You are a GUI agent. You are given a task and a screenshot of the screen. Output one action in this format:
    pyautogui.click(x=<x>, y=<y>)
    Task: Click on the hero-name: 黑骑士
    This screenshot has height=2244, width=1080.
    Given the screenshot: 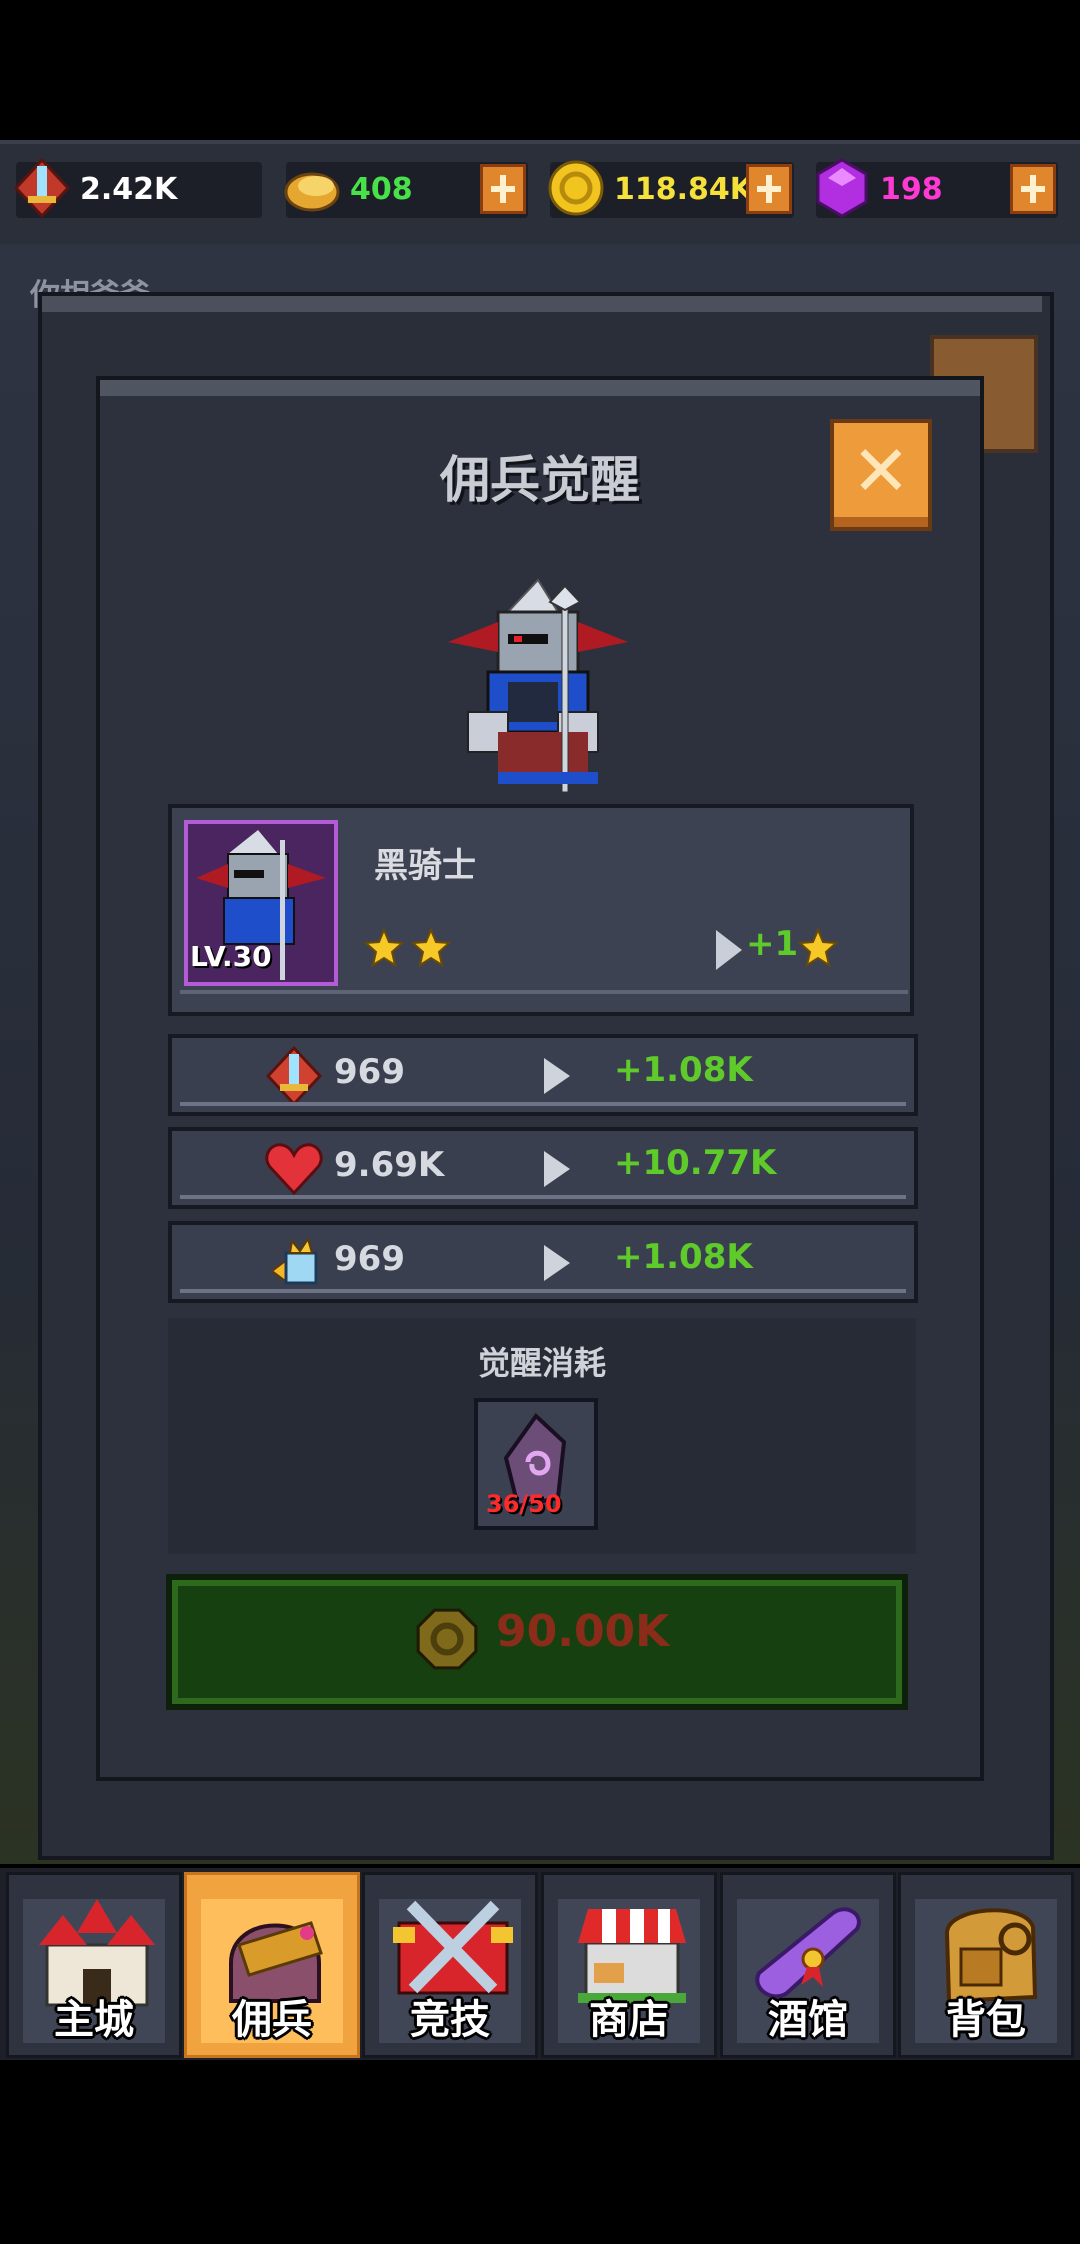 What is the action you would take?
    pyautogui.click(x=425, y=866)
    